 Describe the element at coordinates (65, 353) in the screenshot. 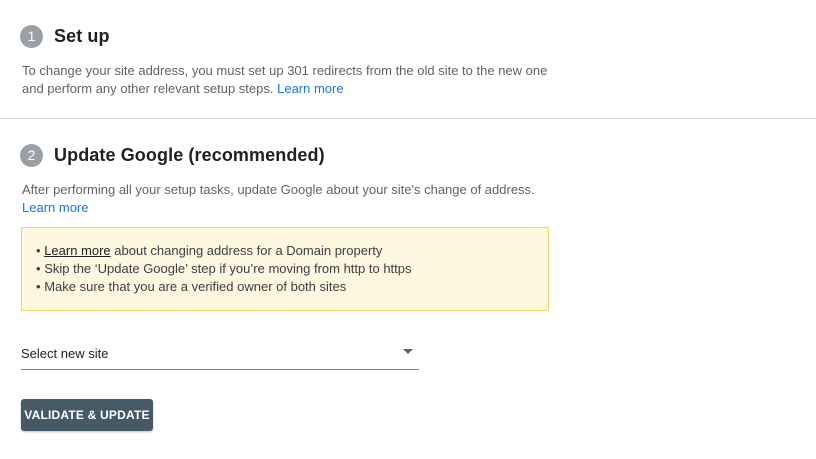

I see `new-site-select-label: Select new site` at that location.